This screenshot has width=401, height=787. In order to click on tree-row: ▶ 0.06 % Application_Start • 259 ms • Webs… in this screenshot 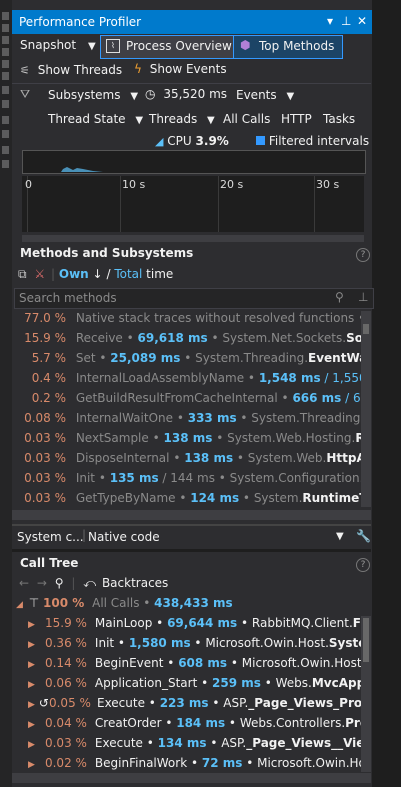, I will do `click(186, 686)`.